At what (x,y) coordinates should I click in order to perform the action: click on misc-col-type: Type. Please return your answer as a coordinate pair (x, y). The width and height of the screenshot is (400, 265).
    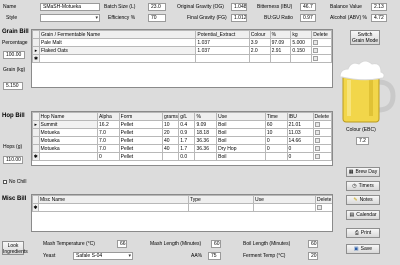
    Looking at the image, I should click on (221, 199).